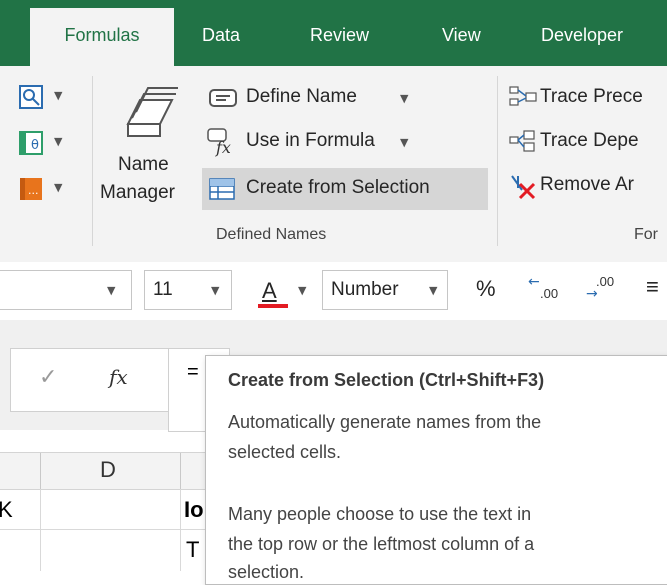  I want to click on decrease-decimal-button: .00 →, so click(604, 291).